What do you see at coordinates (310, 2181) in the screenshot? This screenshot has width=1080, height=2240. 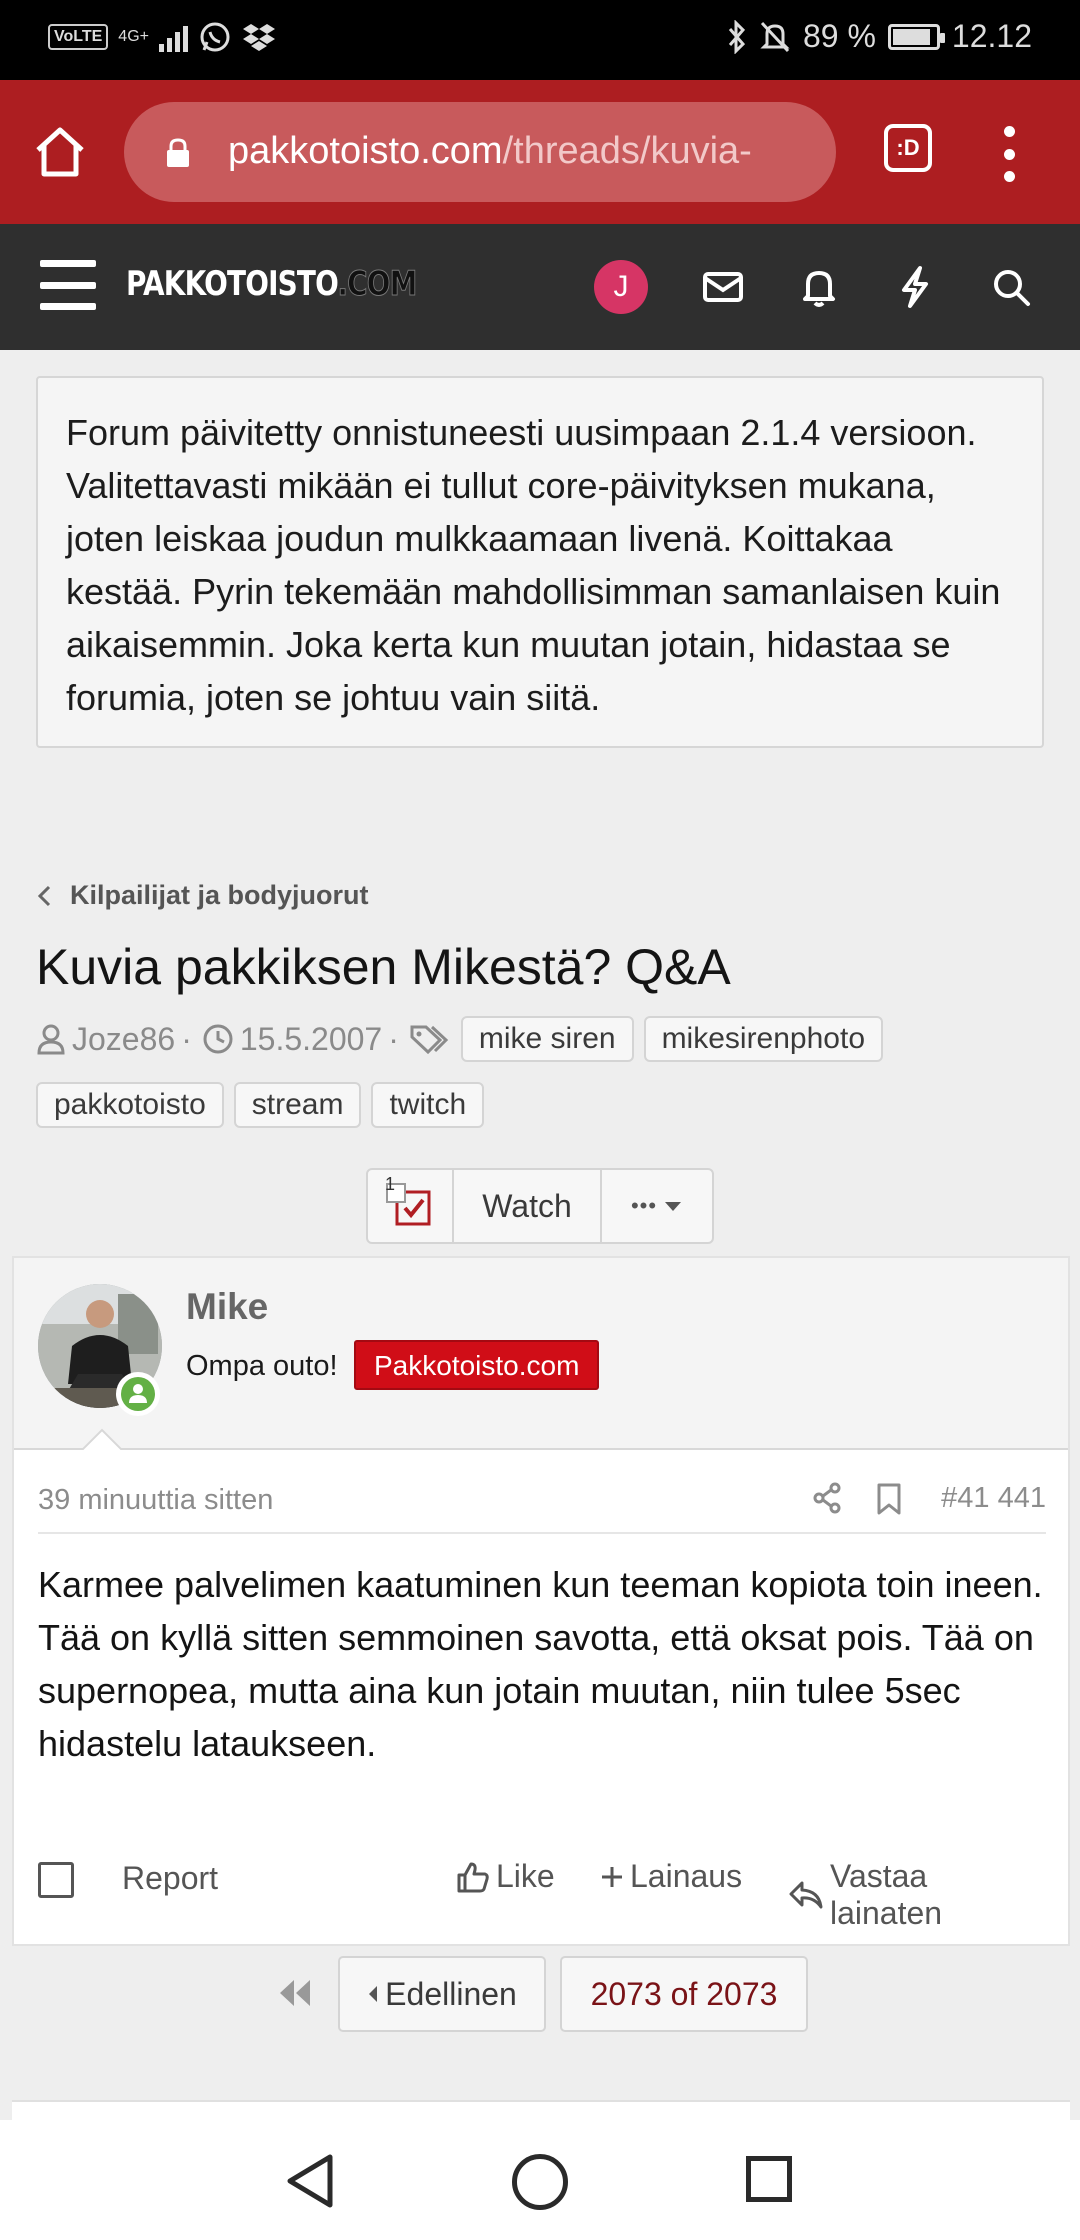 I see `back-icon` at bounding box center [310, 2181].